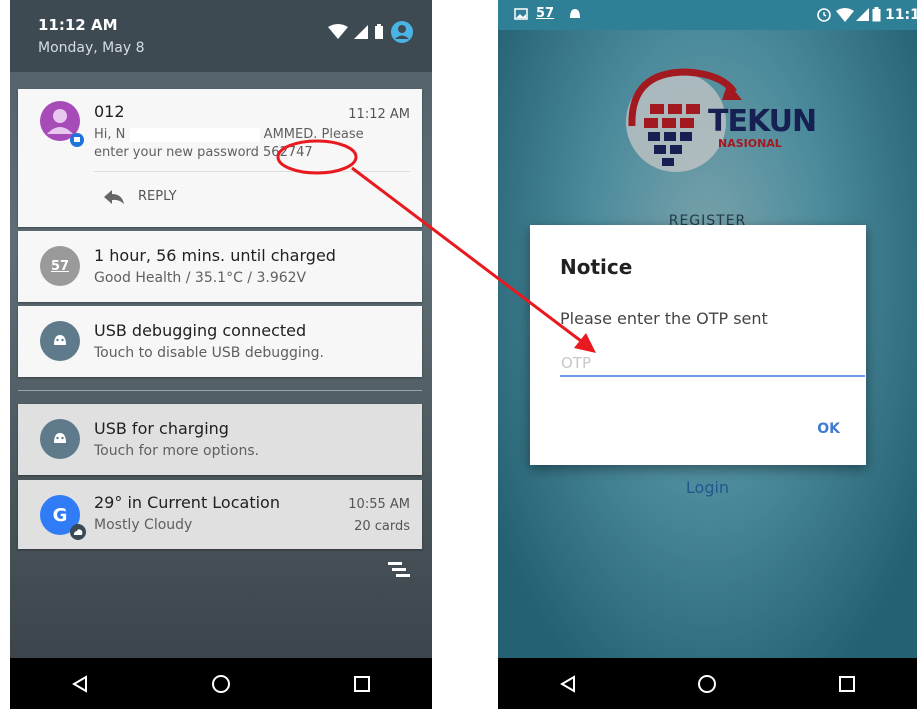 This screenshot has height=709, width=917. I want to click on annotation-arrow-head, so click(585, 343).